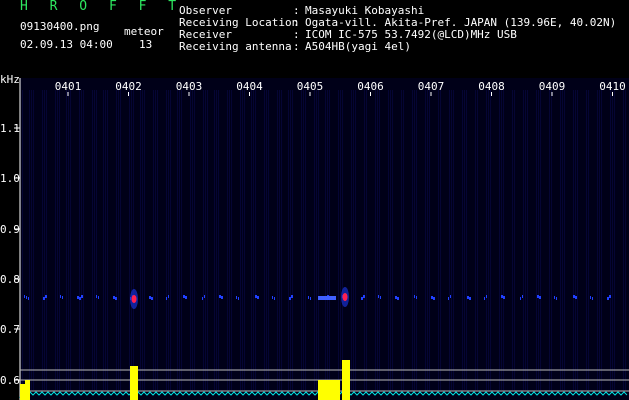  I want to click on meteor-echo-core, so click(345, 297).